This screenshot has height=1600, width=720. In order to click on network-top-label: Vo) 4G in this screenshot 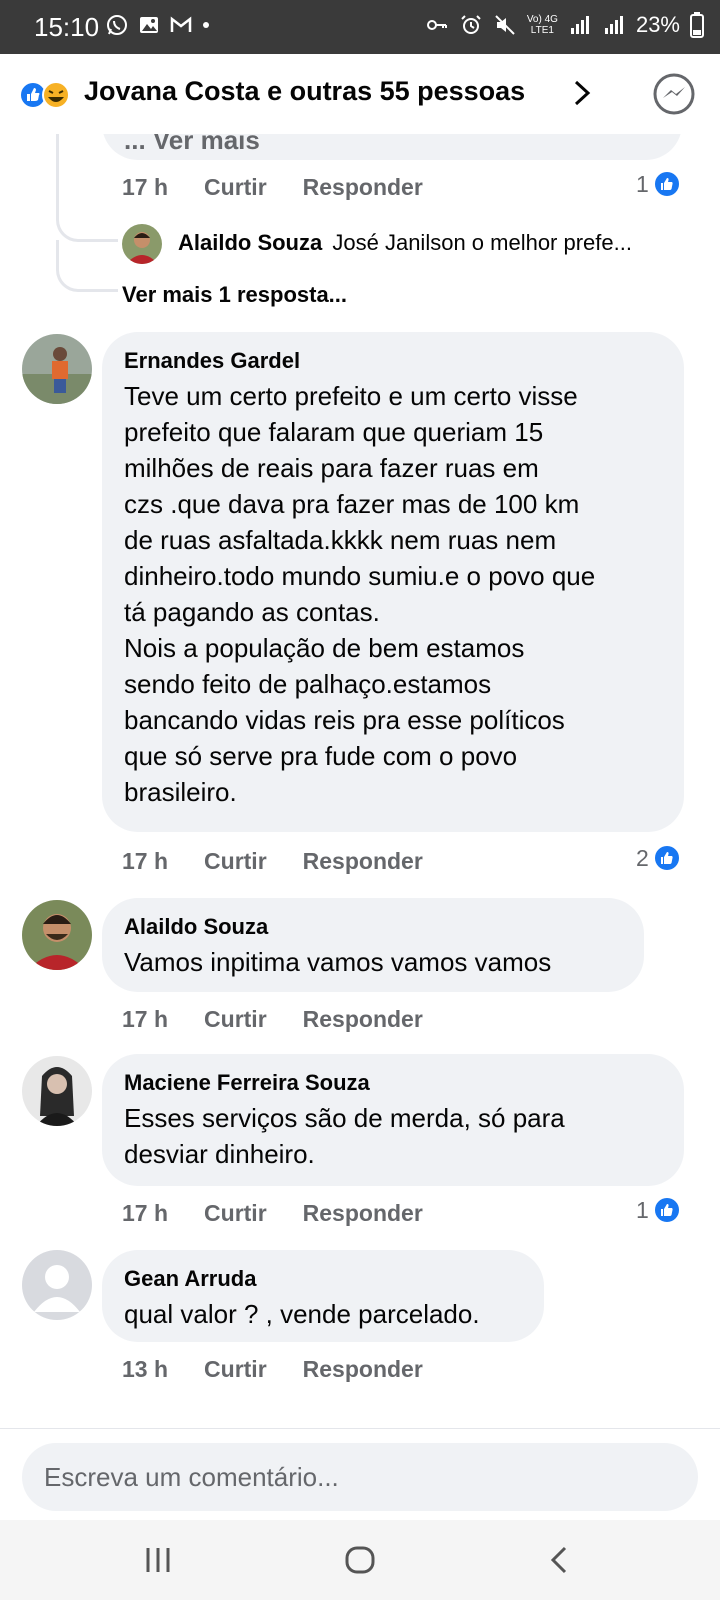, I will do `click(542, 19)`.